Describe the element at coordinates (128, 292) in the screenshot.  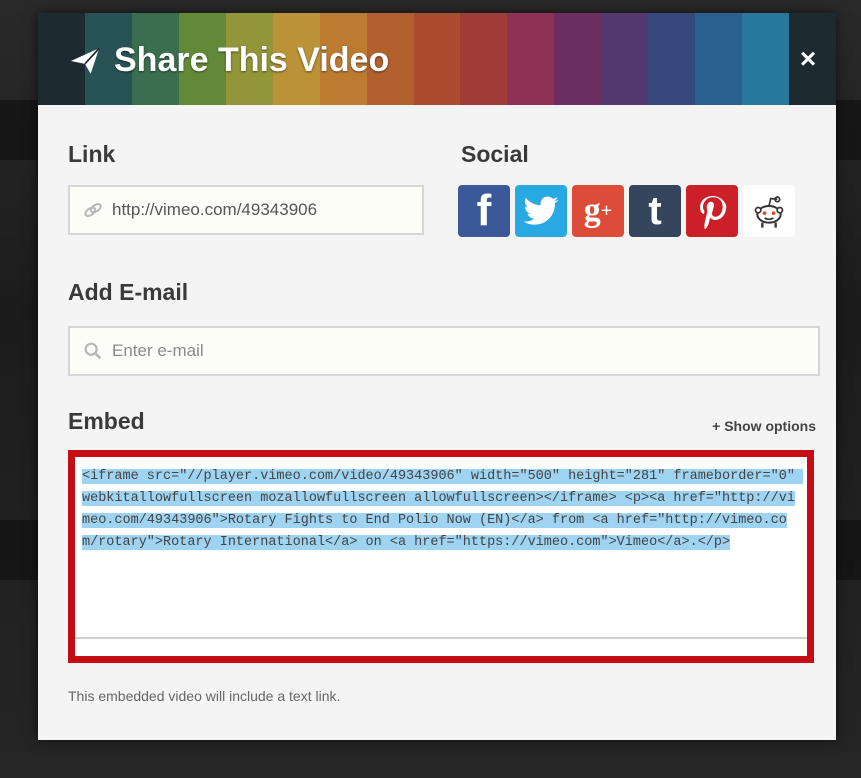
I see `email-label: Add E-mail` at that location.